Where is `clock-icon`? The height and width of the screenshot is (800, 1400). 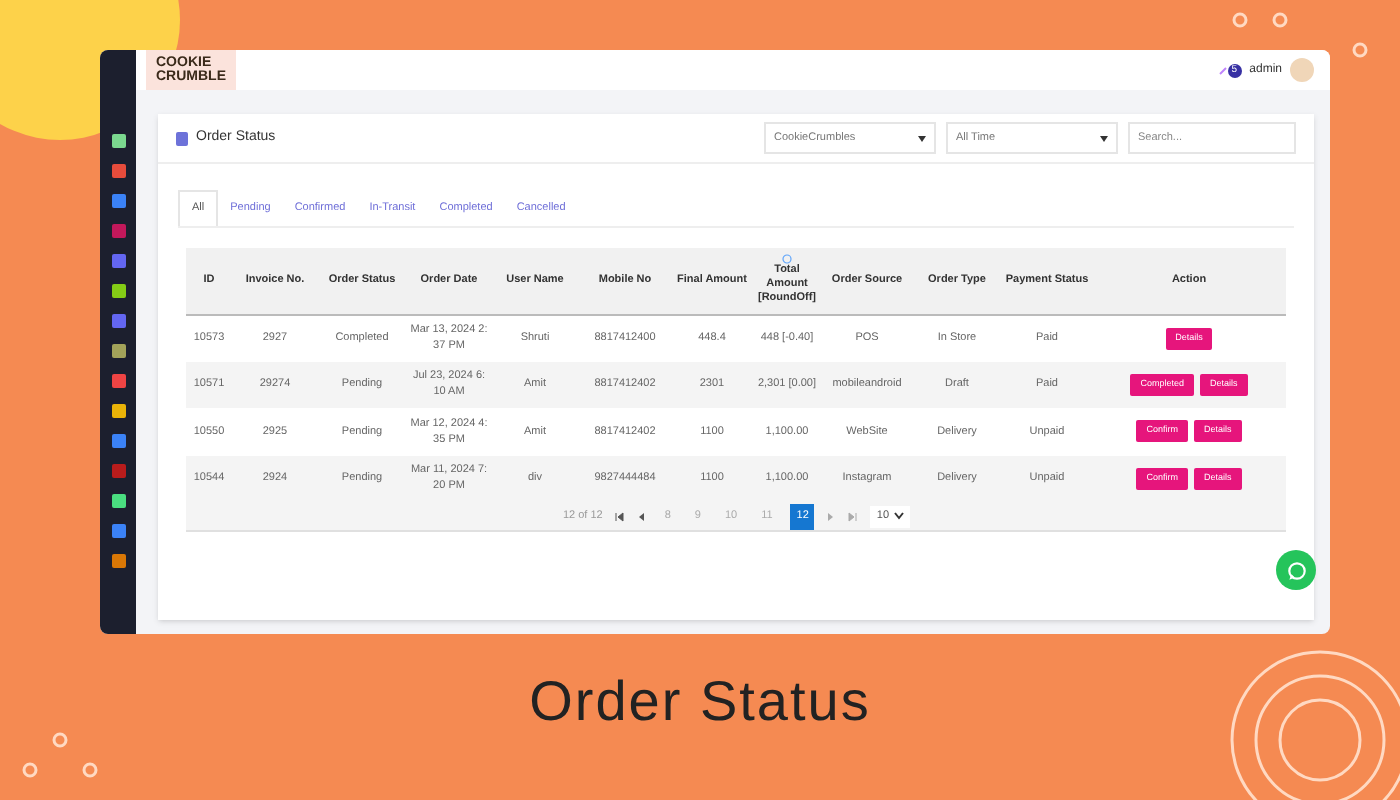 clock-icon is located at coordinates (787, 259).